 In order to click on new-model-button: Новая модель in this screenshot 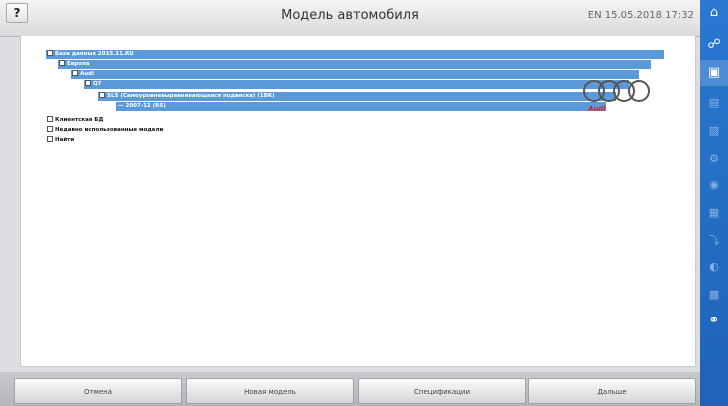, I will do `click(270, 391)`.